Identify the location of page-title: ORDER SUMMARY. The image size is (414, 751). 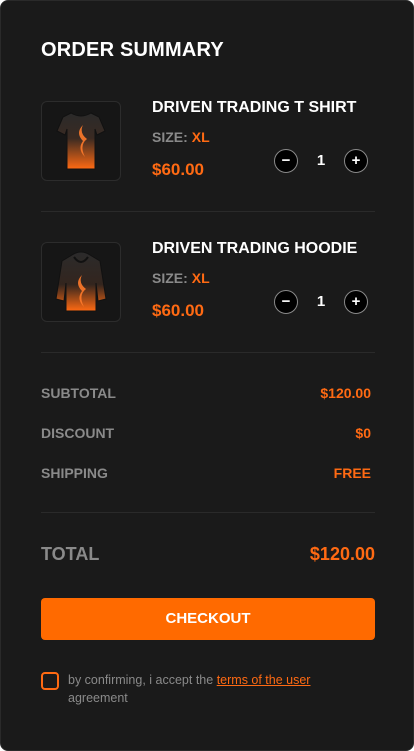
(132, 50).